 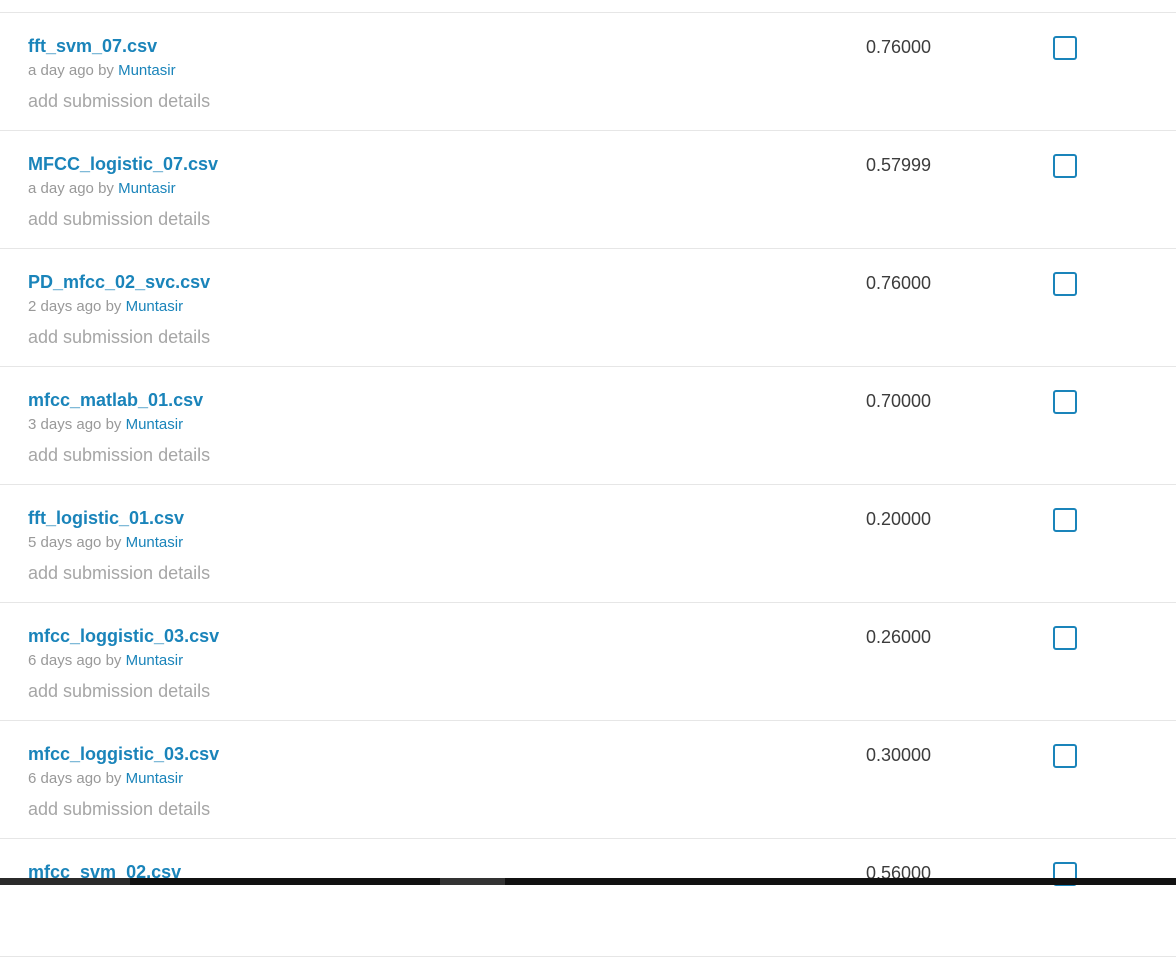 I want to click on submission-file-link: MFCC_logistic_07.csv, so click(x=123, y=164).